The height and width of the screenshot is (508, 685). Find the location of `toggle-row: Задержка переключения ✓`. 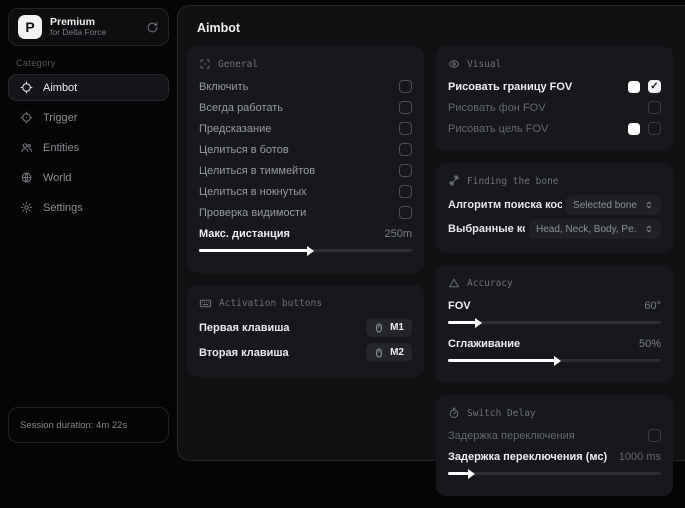

toggle-row: Задержка переключения ✓ is located at coordinates (554, 435).